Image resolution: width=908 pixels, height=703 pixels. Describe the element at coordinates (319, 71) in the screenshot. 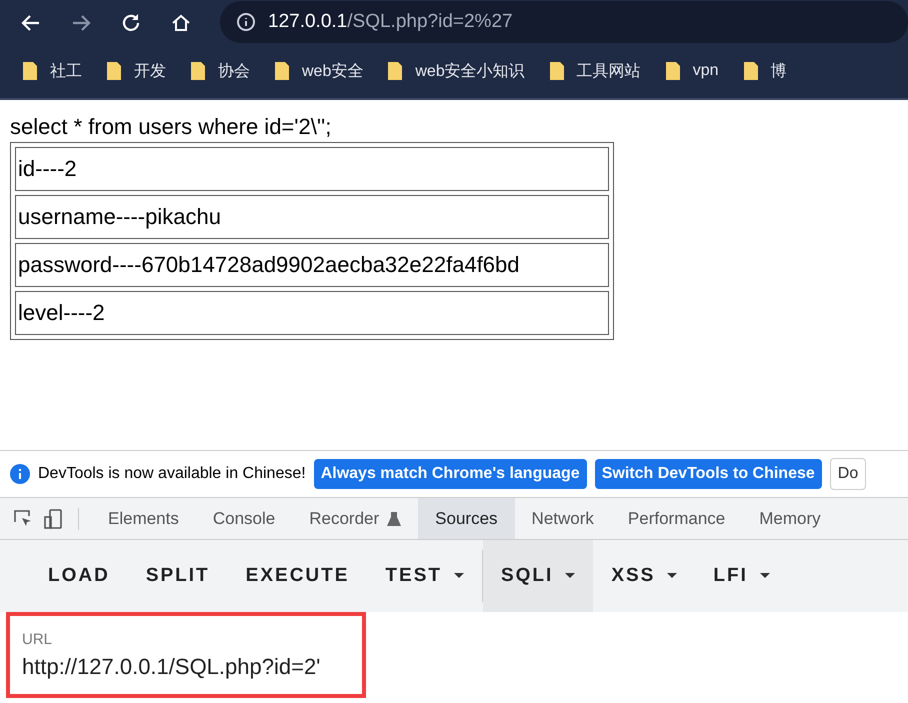

I see `bookmark: web安全` at that location.